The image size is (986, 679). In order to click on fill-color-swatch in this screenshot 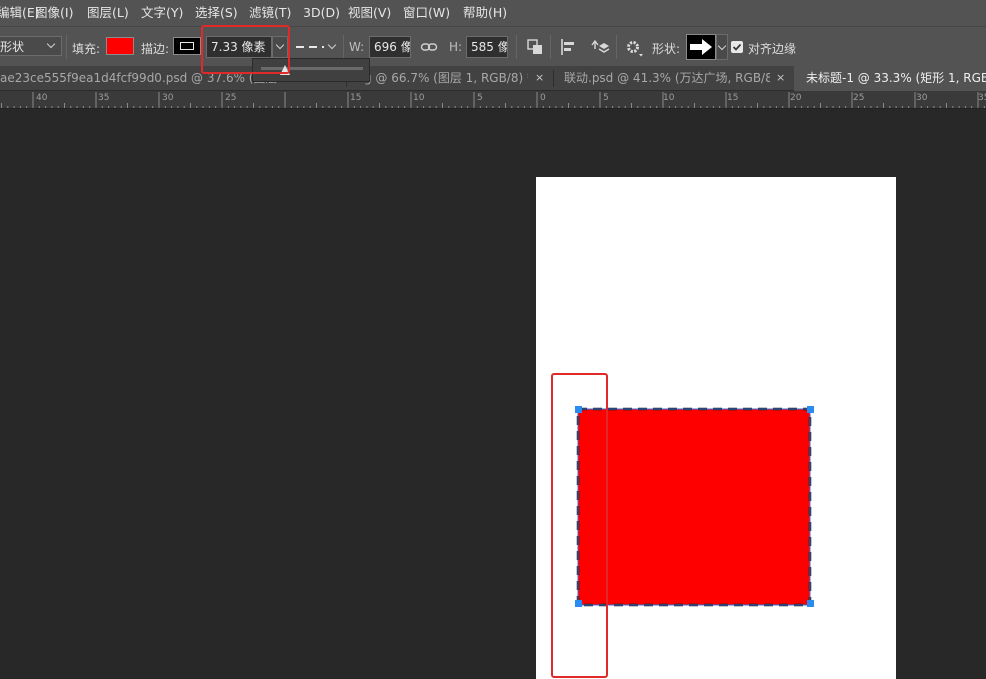, I will do `click(120, 46)`.